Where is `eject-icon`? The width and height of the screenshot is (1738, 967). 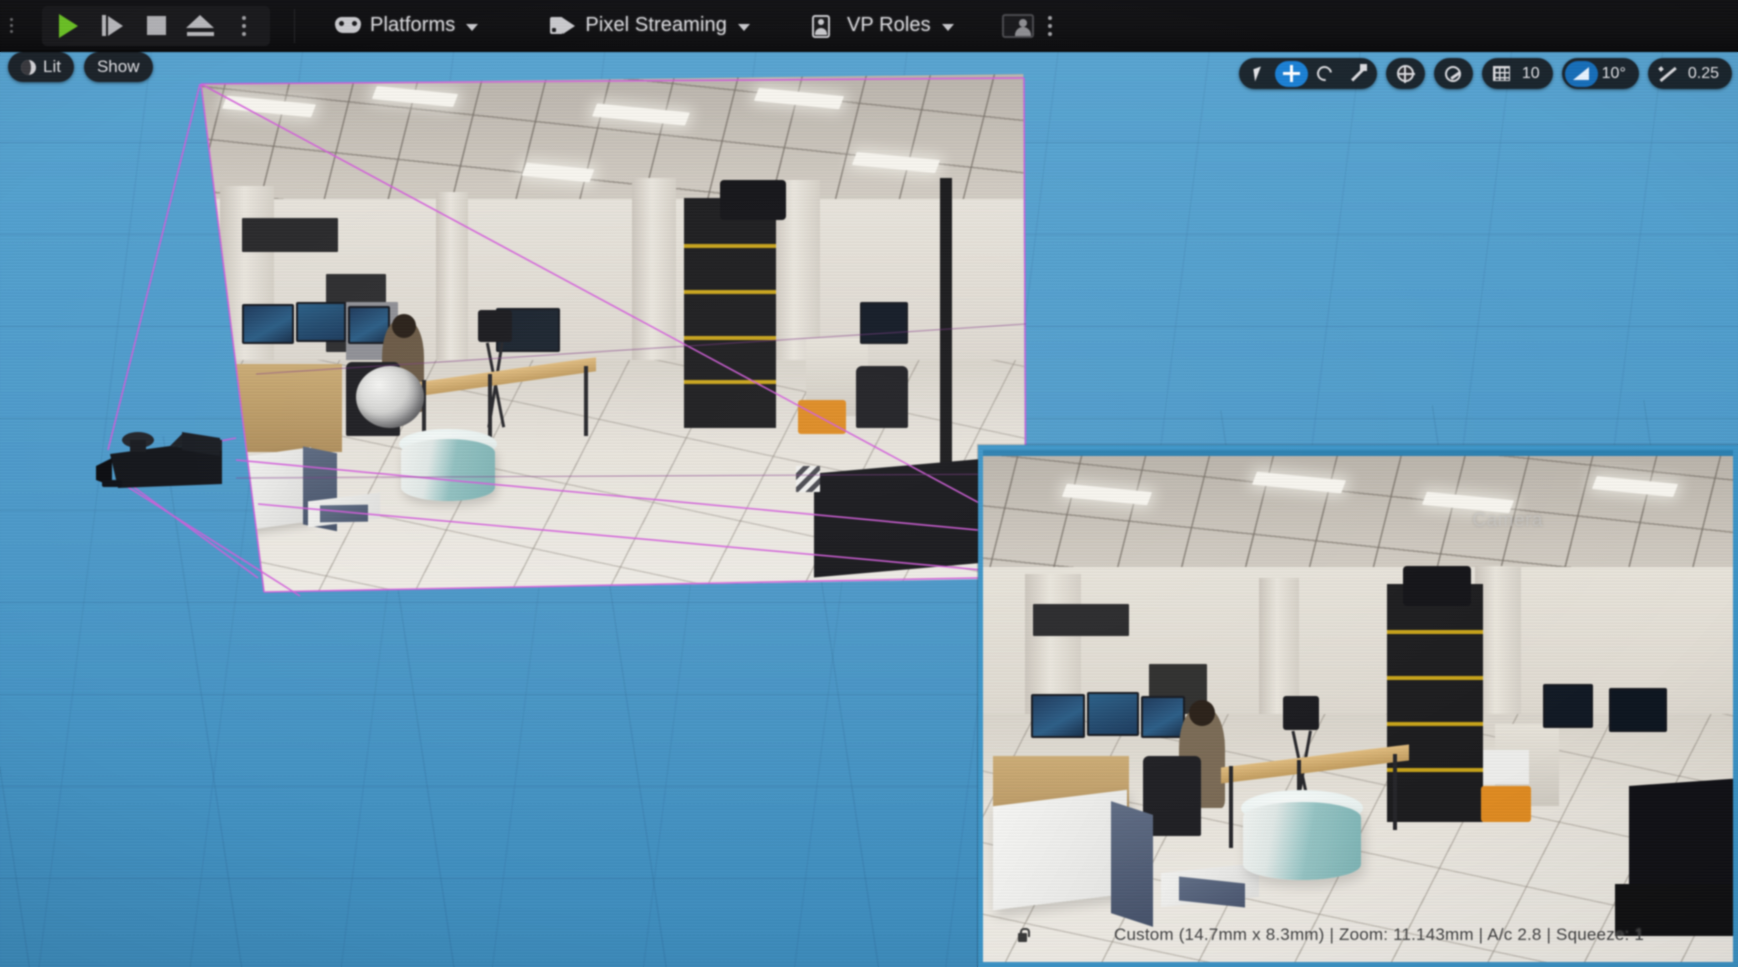 eject-icon is located at coordinates (200, 25).